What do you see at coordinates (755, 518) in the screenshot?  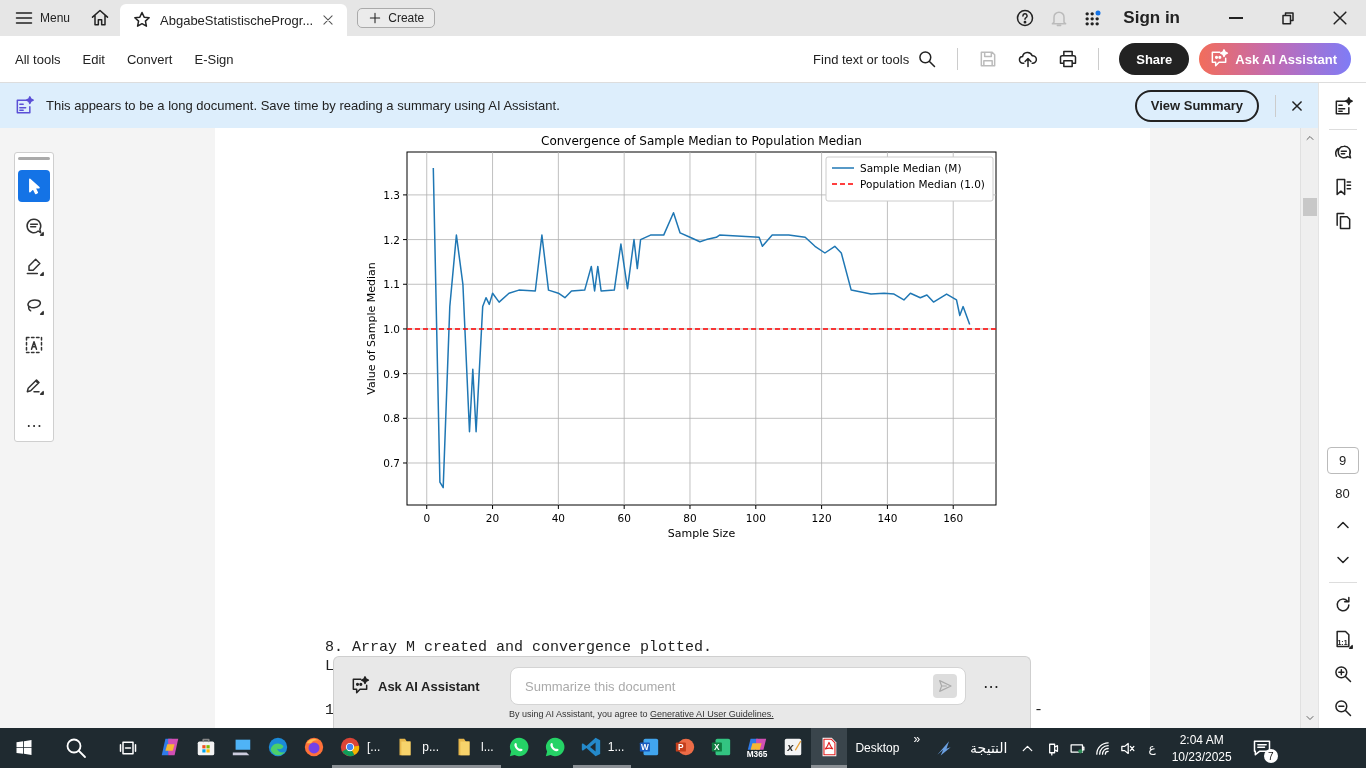 I see `tick-label: 100` at bounding box center [755, 518].